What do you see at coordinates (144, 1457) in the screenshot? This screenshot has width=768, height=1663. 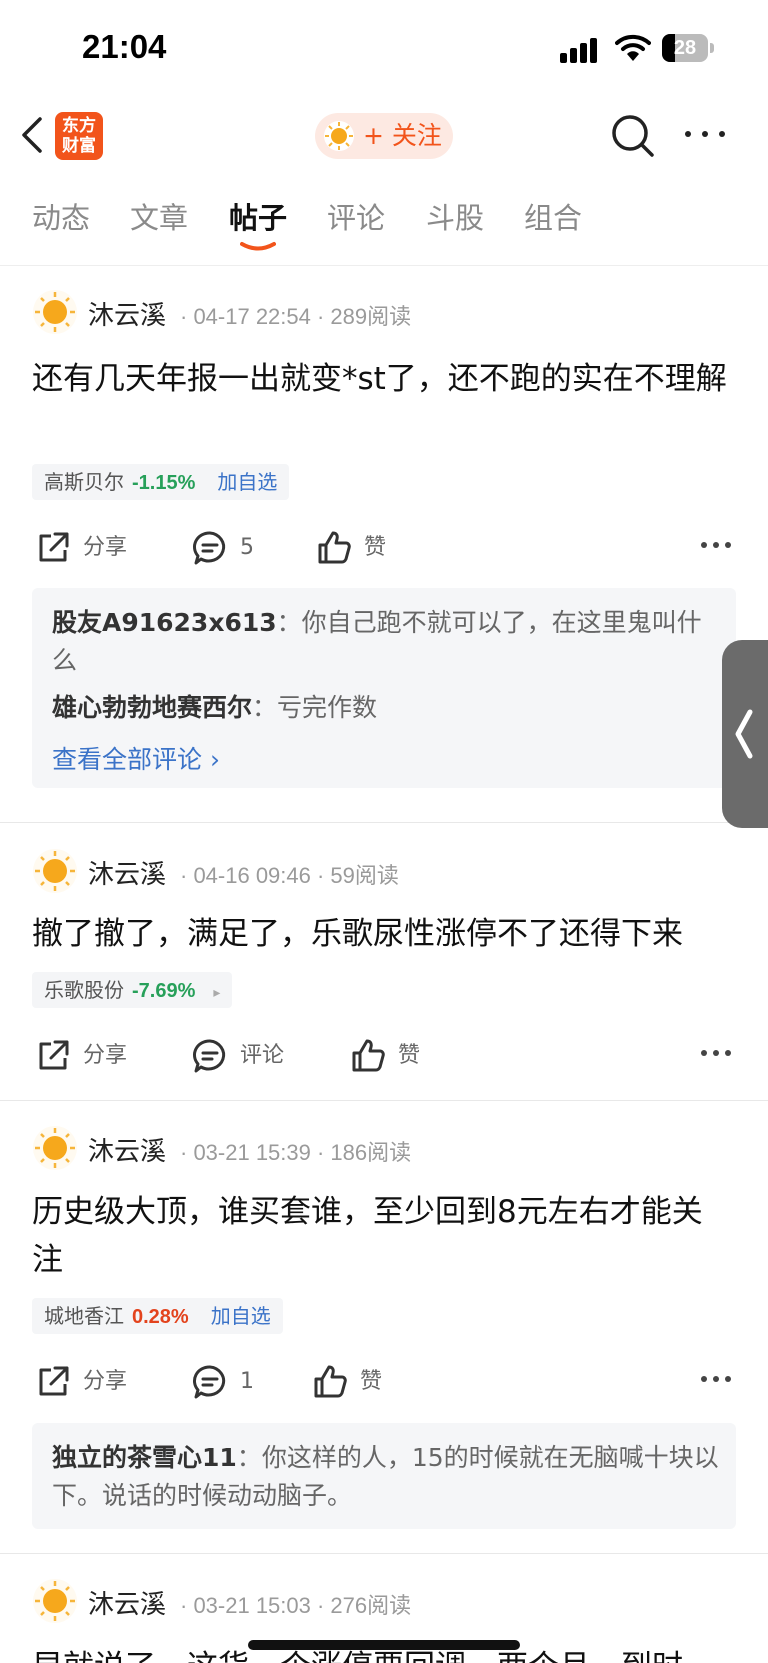 I see `comment-user: 独立的茶雪心11` at bounding box center [144, 1457].